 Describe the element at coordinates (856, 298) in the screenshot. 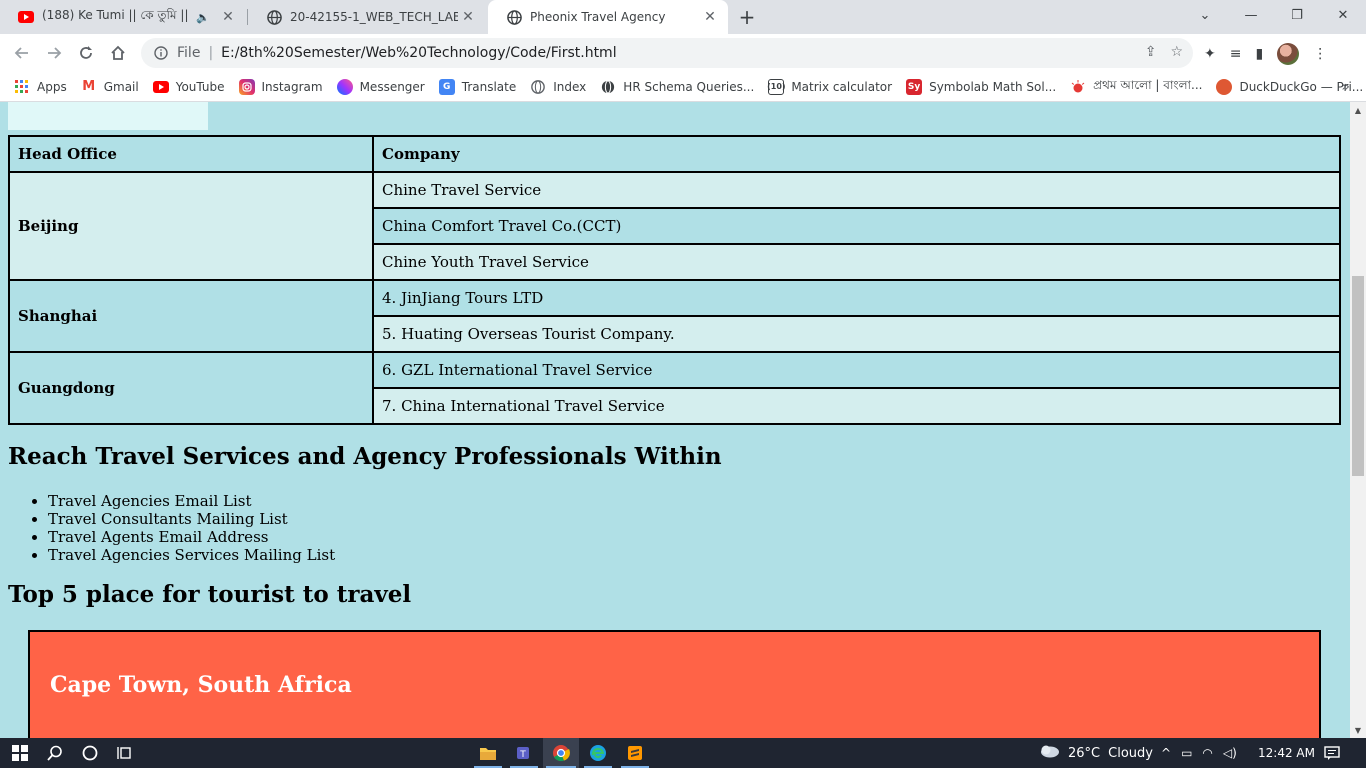

I see `company-cell: 4. JinJiang Tours LTD` at that location.